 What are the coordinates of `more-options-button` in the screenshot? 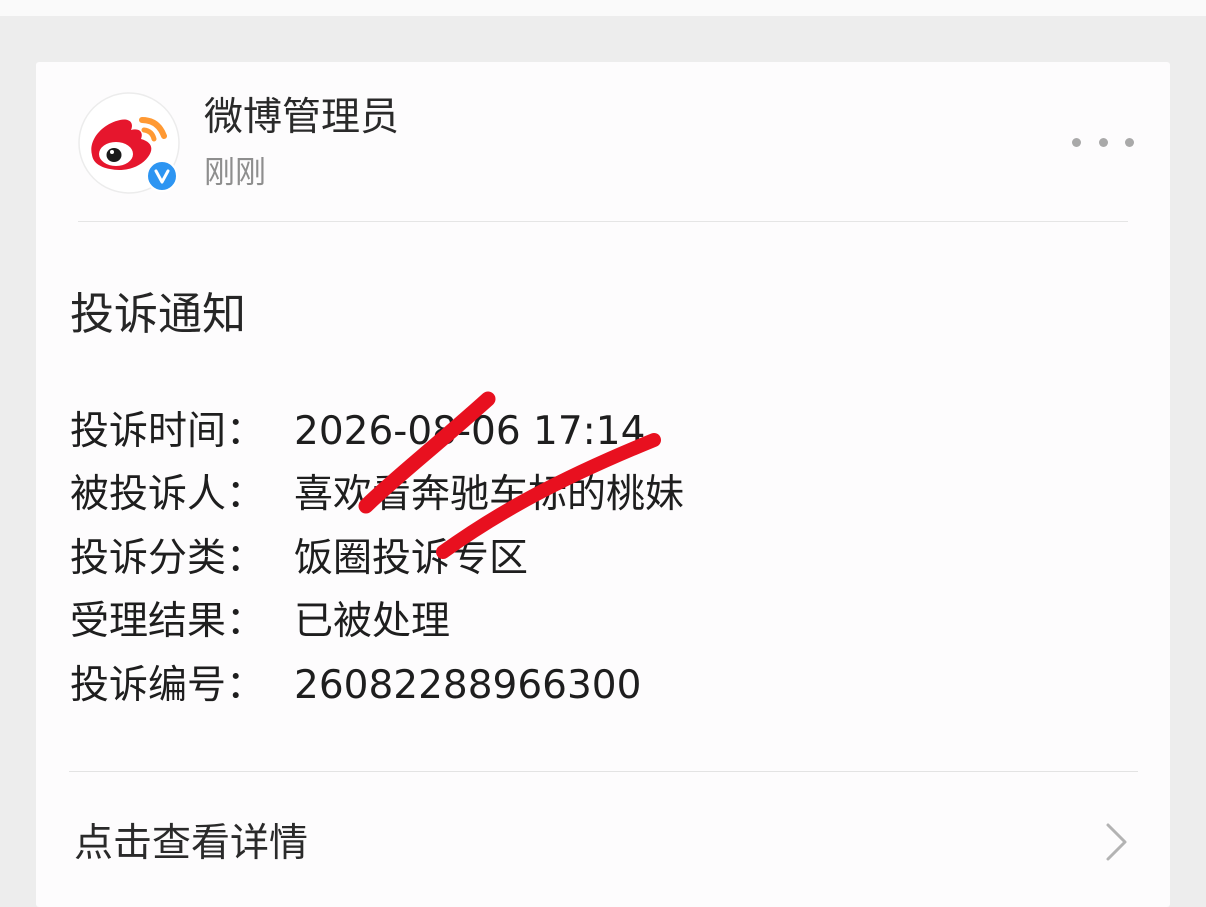 It's located at (1103, 142).